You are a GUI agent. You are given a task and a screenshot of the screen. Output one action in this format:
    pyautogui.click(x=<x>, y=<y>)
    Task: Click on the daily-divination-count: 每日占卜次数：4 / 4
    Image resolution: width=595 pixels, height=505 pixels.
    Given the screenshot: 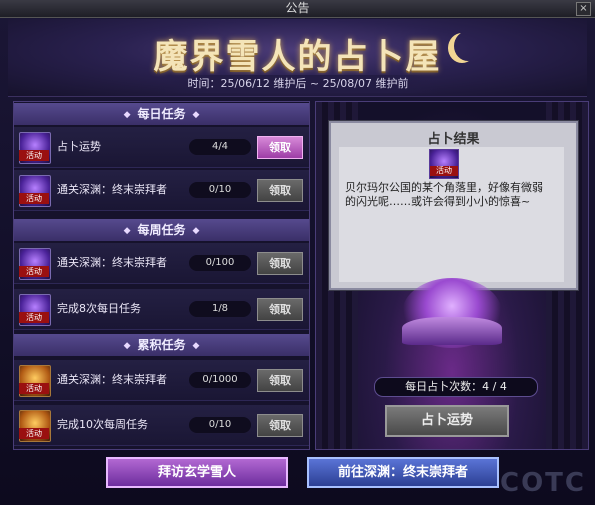 What is the action you would take?
    pyautogui.click(x=456, y=387)
    